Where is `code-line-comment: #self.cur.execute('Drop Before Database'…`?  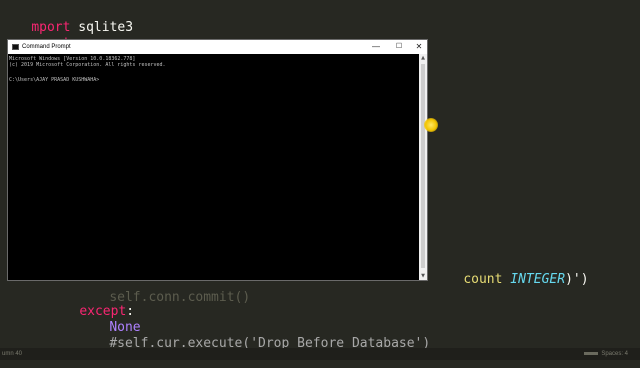
code-line-comment: #self.cur.execute('Drop Before Database'… is located at coordinates (254, 344).